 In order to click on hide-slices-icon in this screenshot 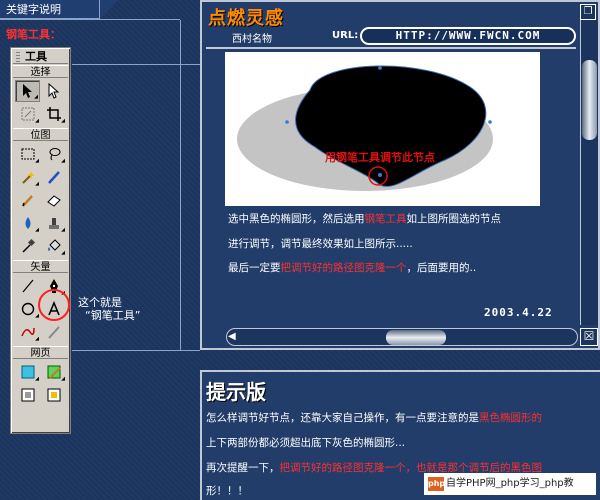, I will do `click(27, 395)`.